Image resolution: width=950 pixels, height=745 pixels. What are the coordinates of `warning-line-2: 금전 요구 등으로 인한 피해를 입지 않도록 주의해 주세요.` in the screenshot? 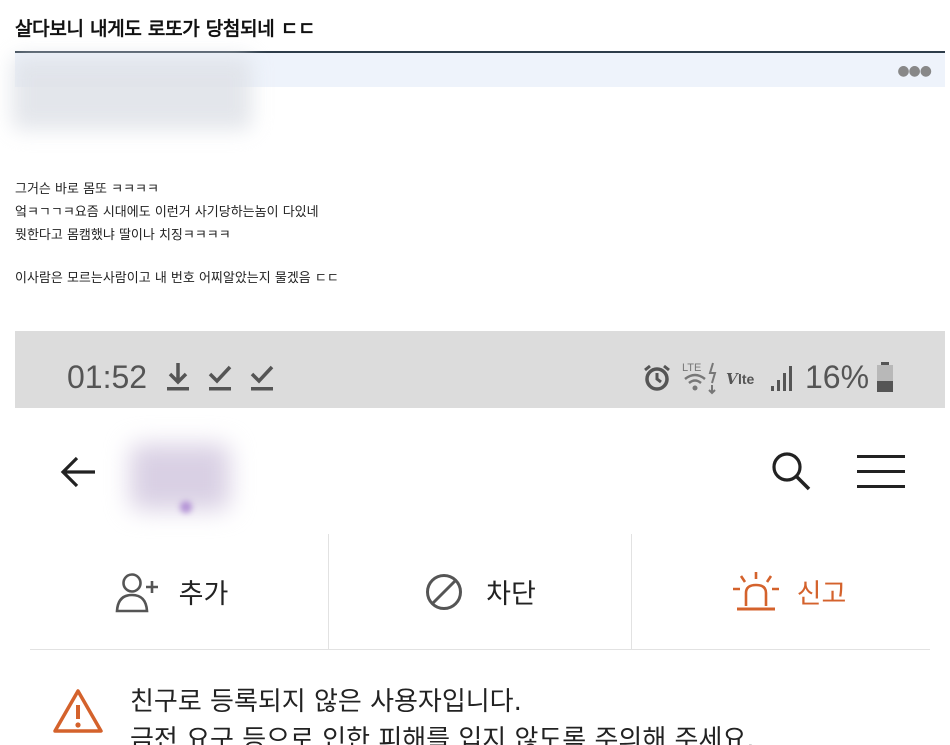 It's located at (442, 735).